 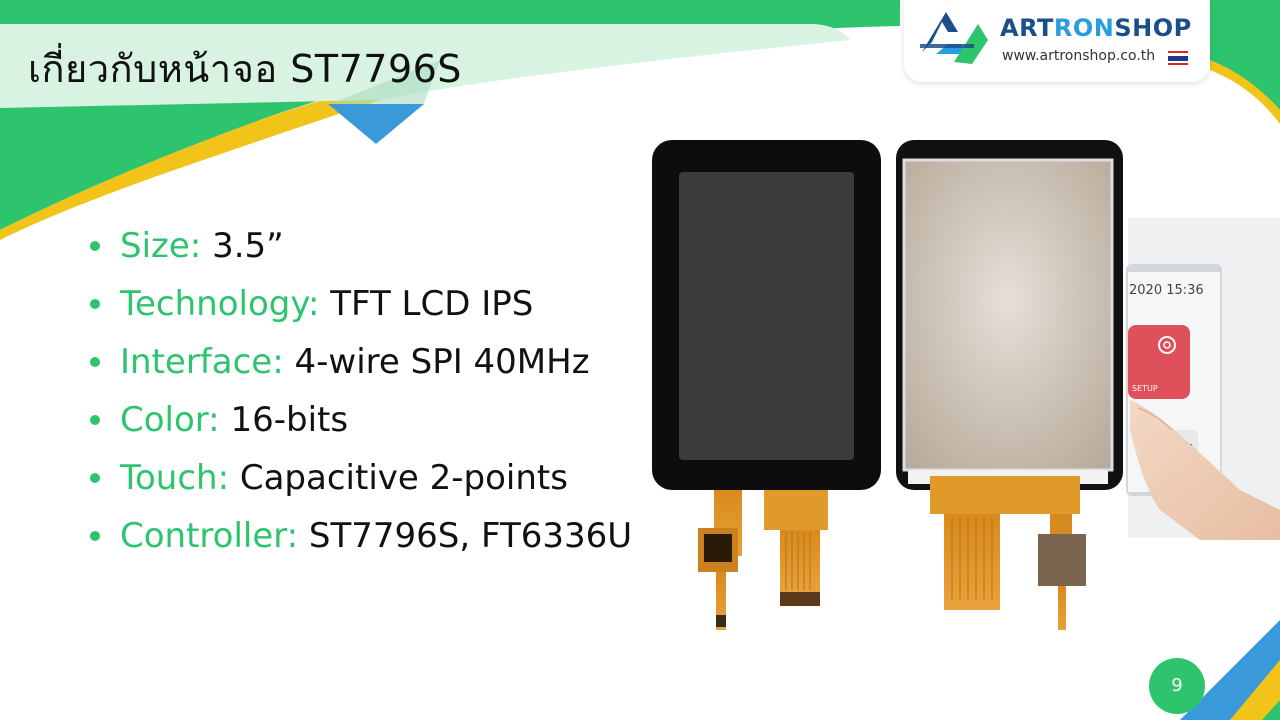 I want to click on setup-label: SETUP, so click(x=1145, y=388).